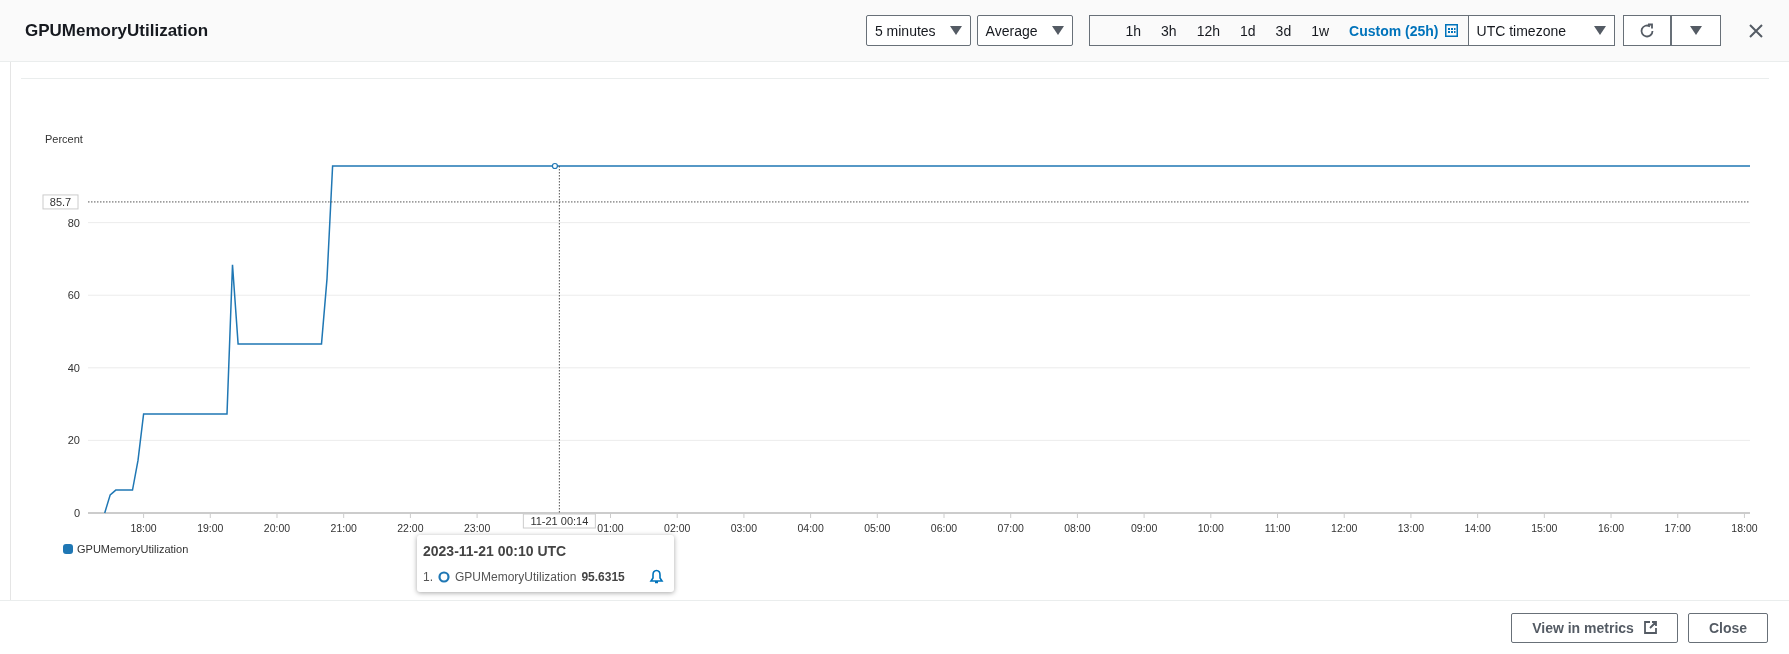 This screenshot has width=1789, height=654. I want to click on time-range-tab: 1h, so click(1133, 30).